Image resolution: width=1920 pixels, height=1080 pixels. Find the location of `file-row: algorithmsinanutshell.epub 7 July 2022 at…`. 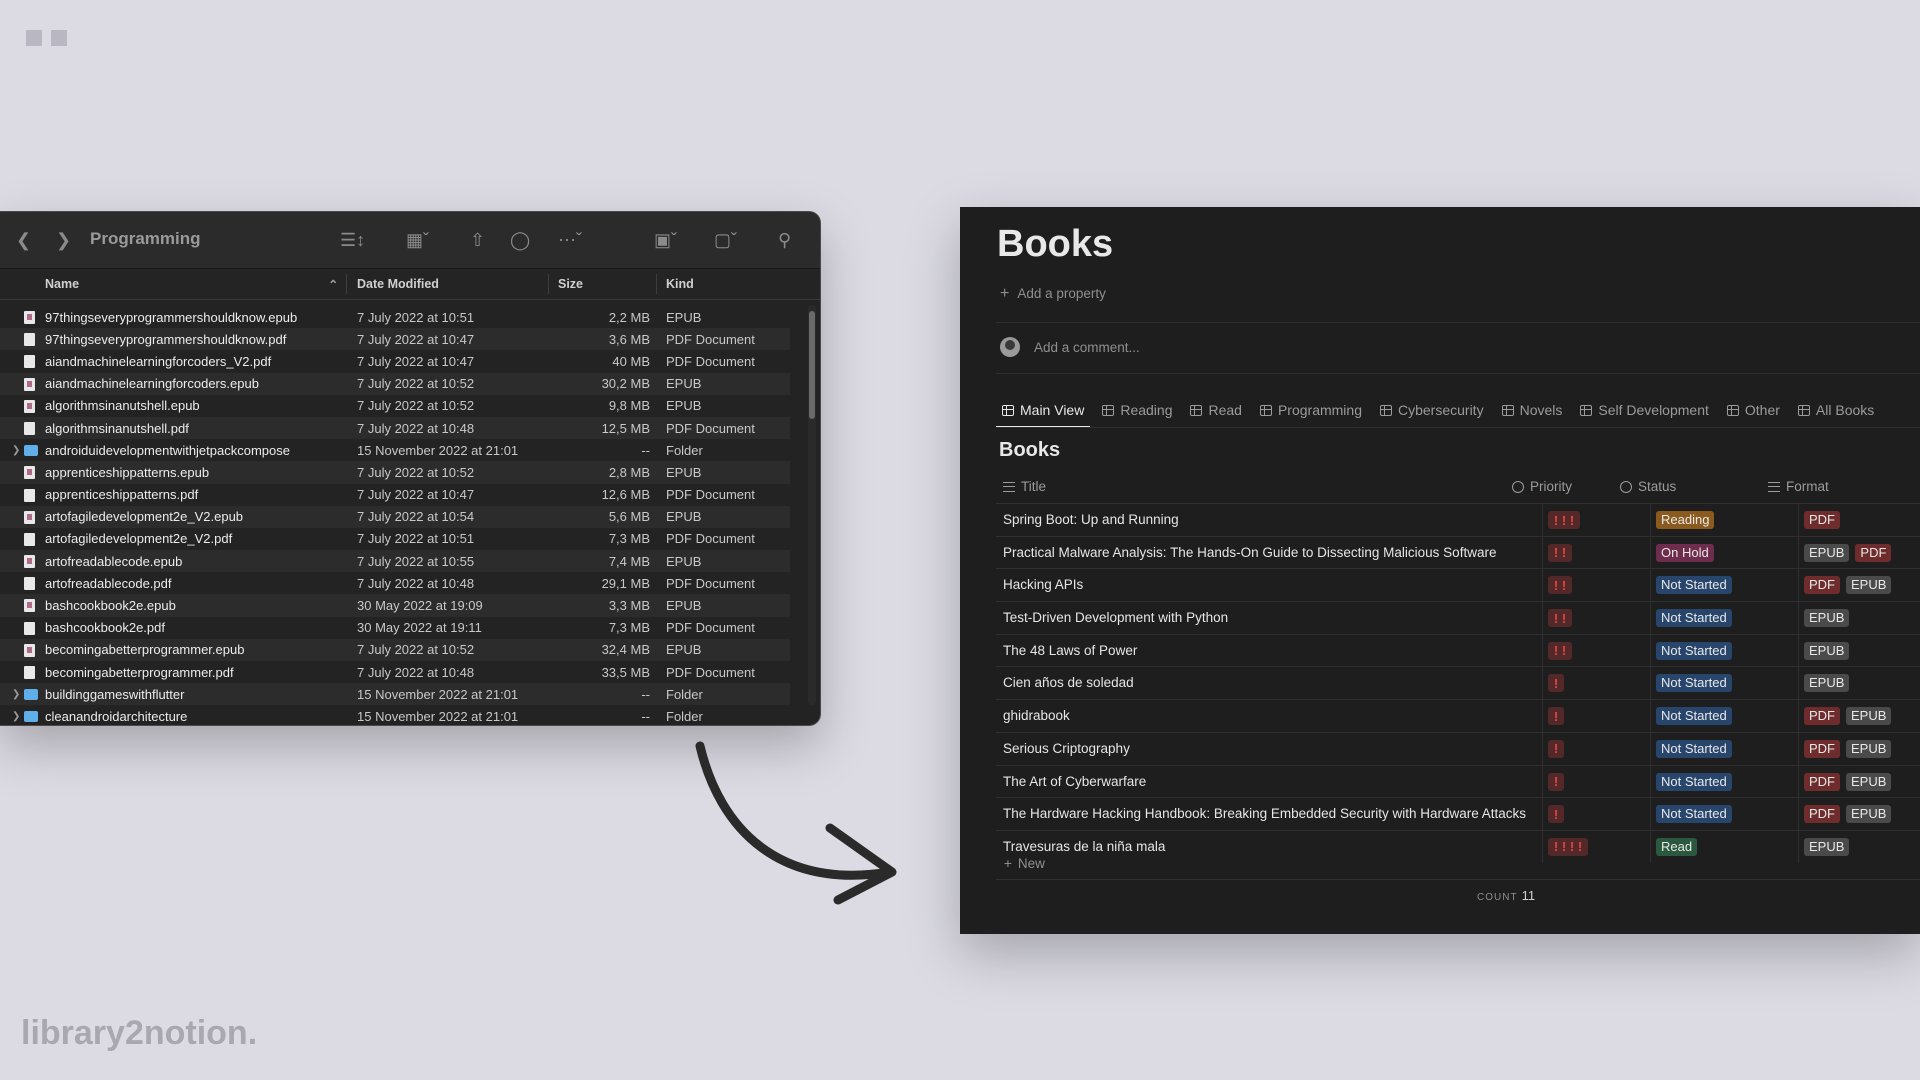

file-row: algorithmsinanutshell.epub 7 July 2022 at… is located at coordinates (395, 406).